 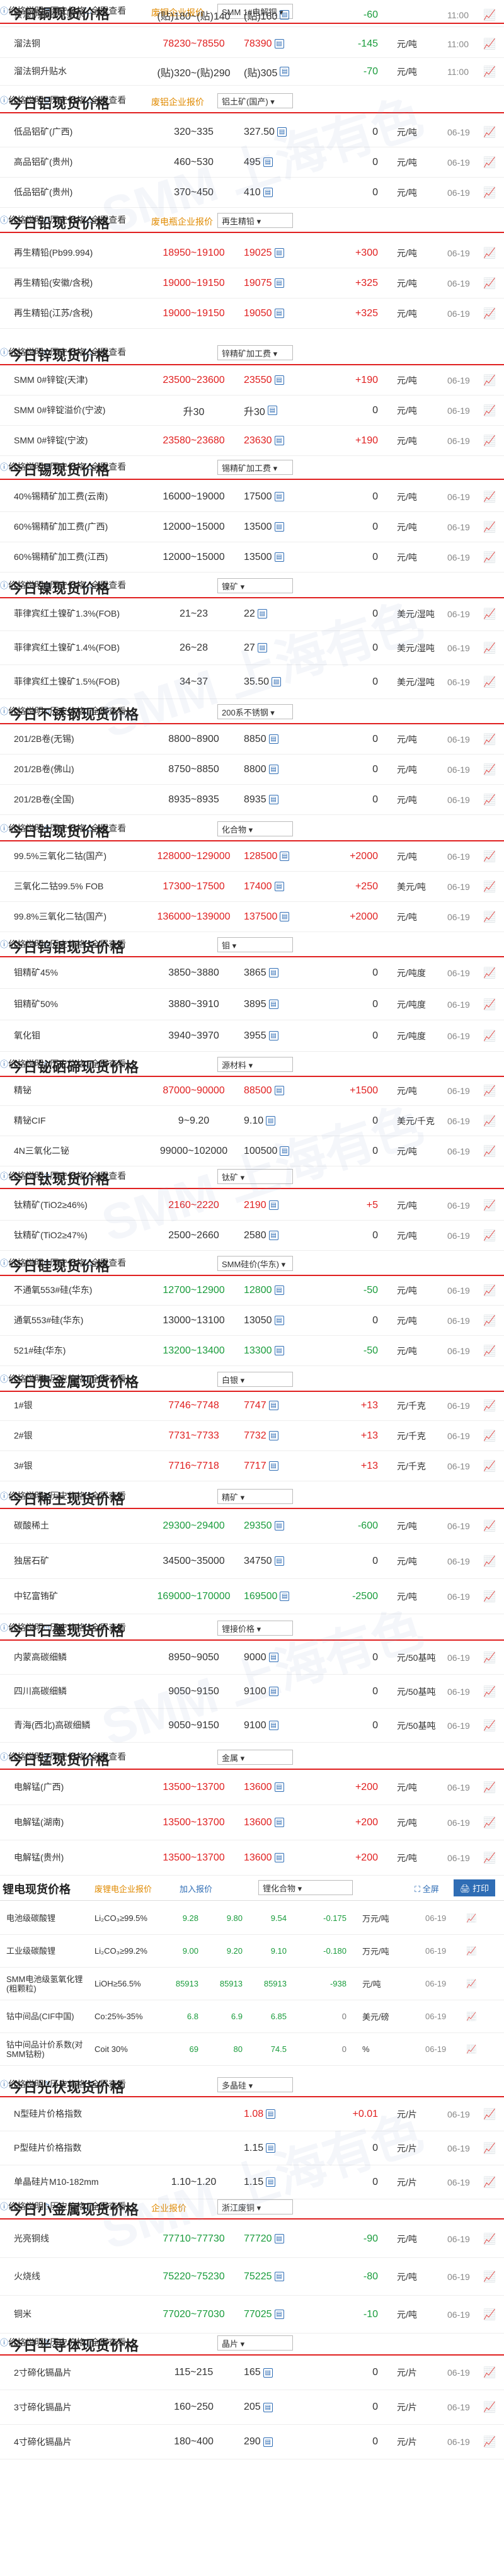 I want to click on enterprise-quote-link: 废电瓶企业报价, so click(x=182, y=221).